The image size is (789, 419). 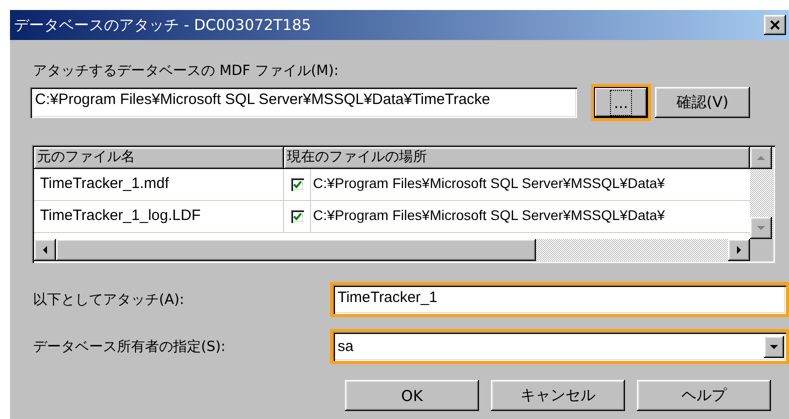 What do you see at coordinates (702, 102) in the screenshot?
I see `verify-button: 確認(V)` at bounding box center [702, 102].